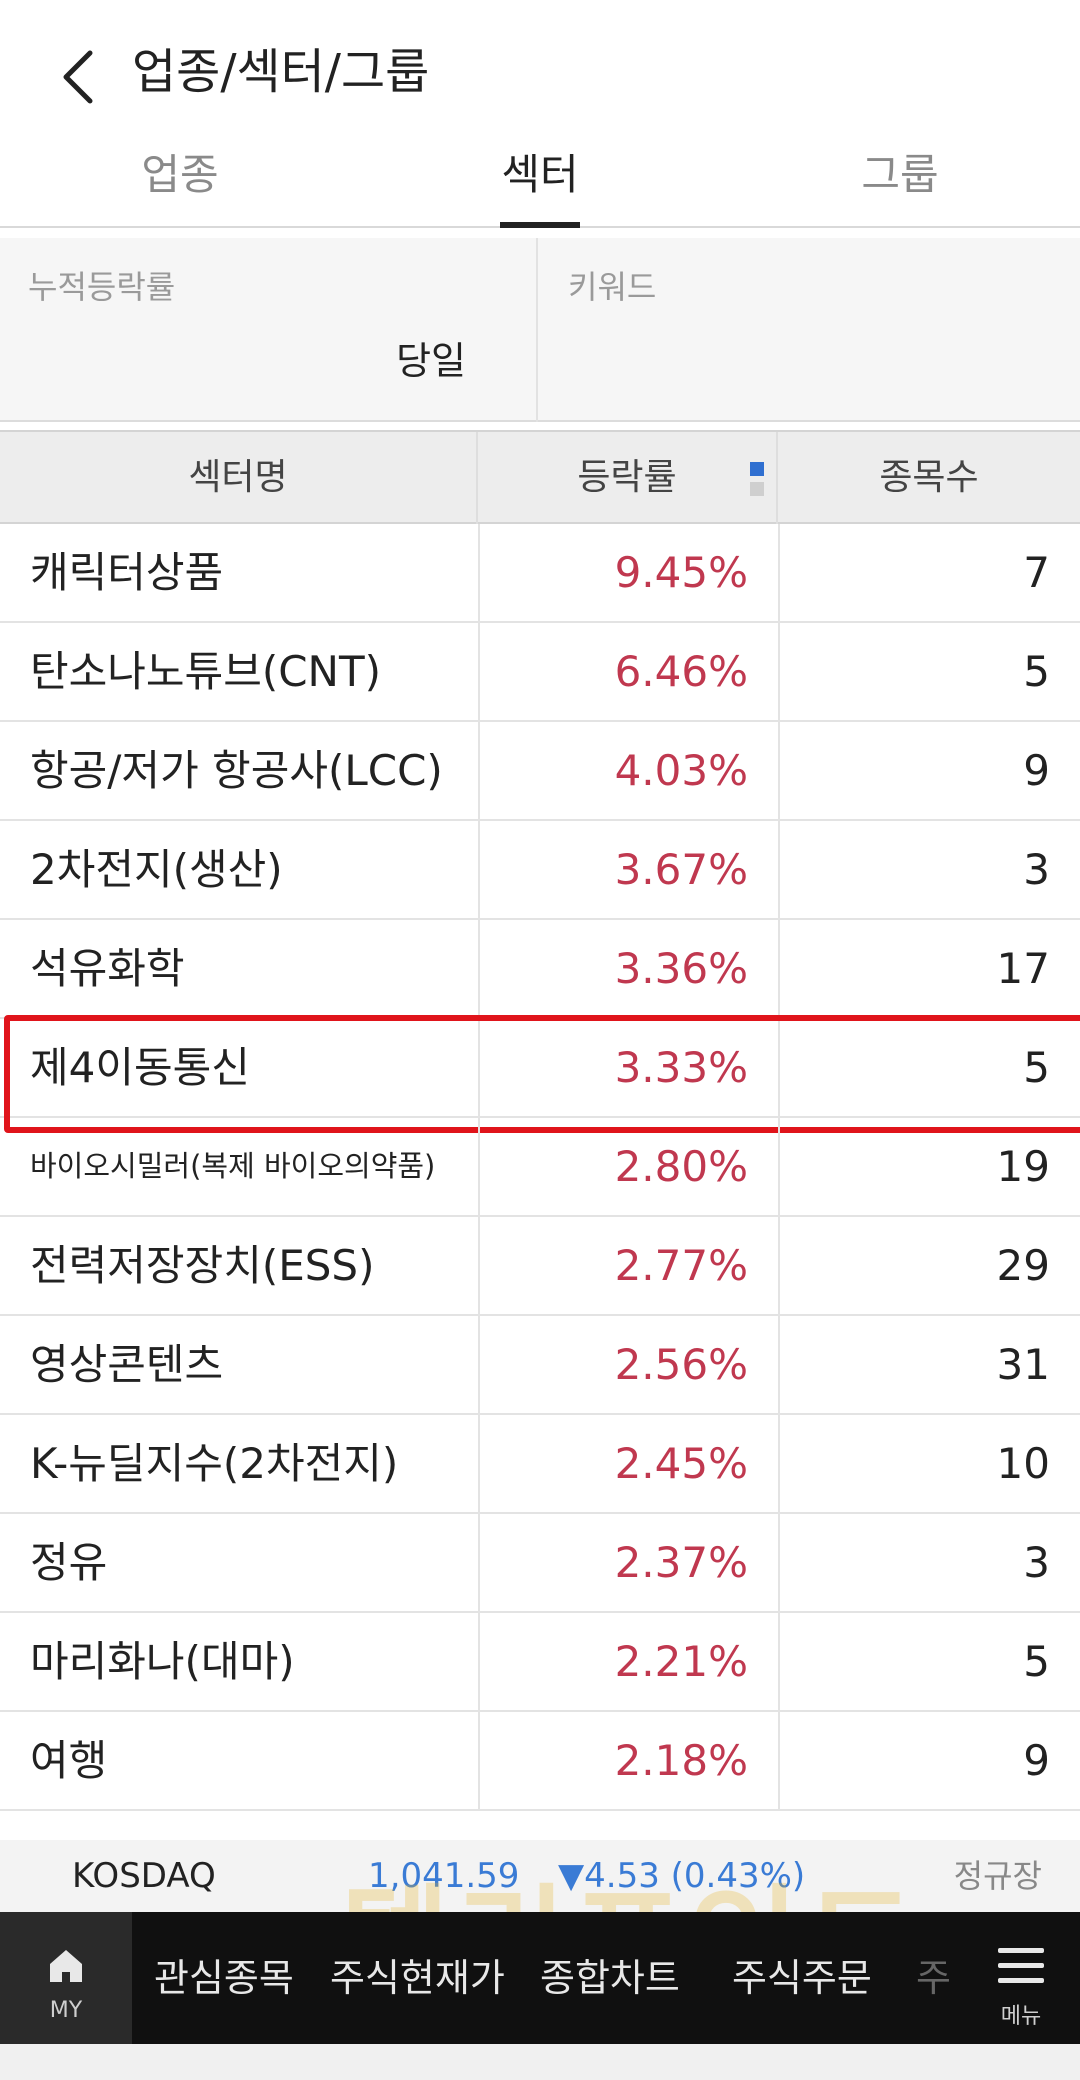 The height and width of the screenshot is (2080, 1080). What do you see at coordinates (1021, 1966) in the screenshot?
I see `hamburger-menu-icon` at bounding box center [1021, 1966].